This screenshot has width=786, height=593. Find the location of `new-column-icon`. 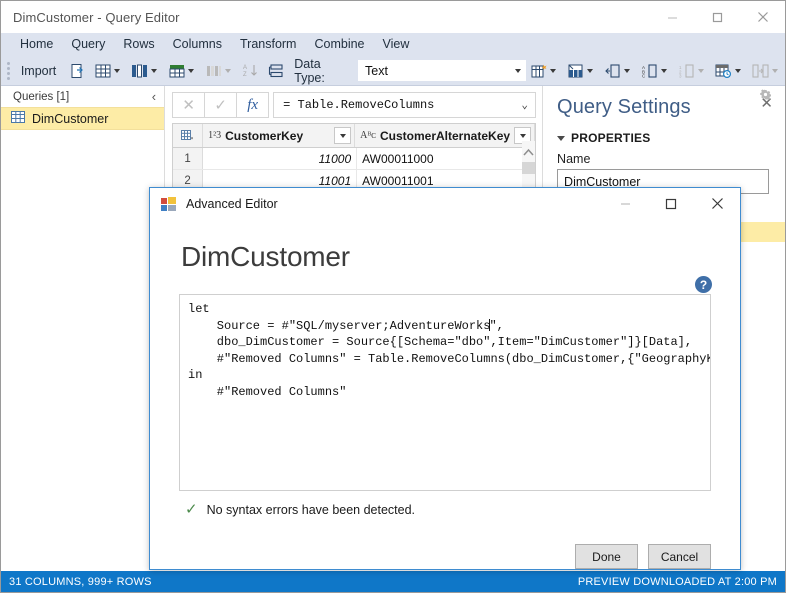

new-column-icon is located at coordinates (538, 70).